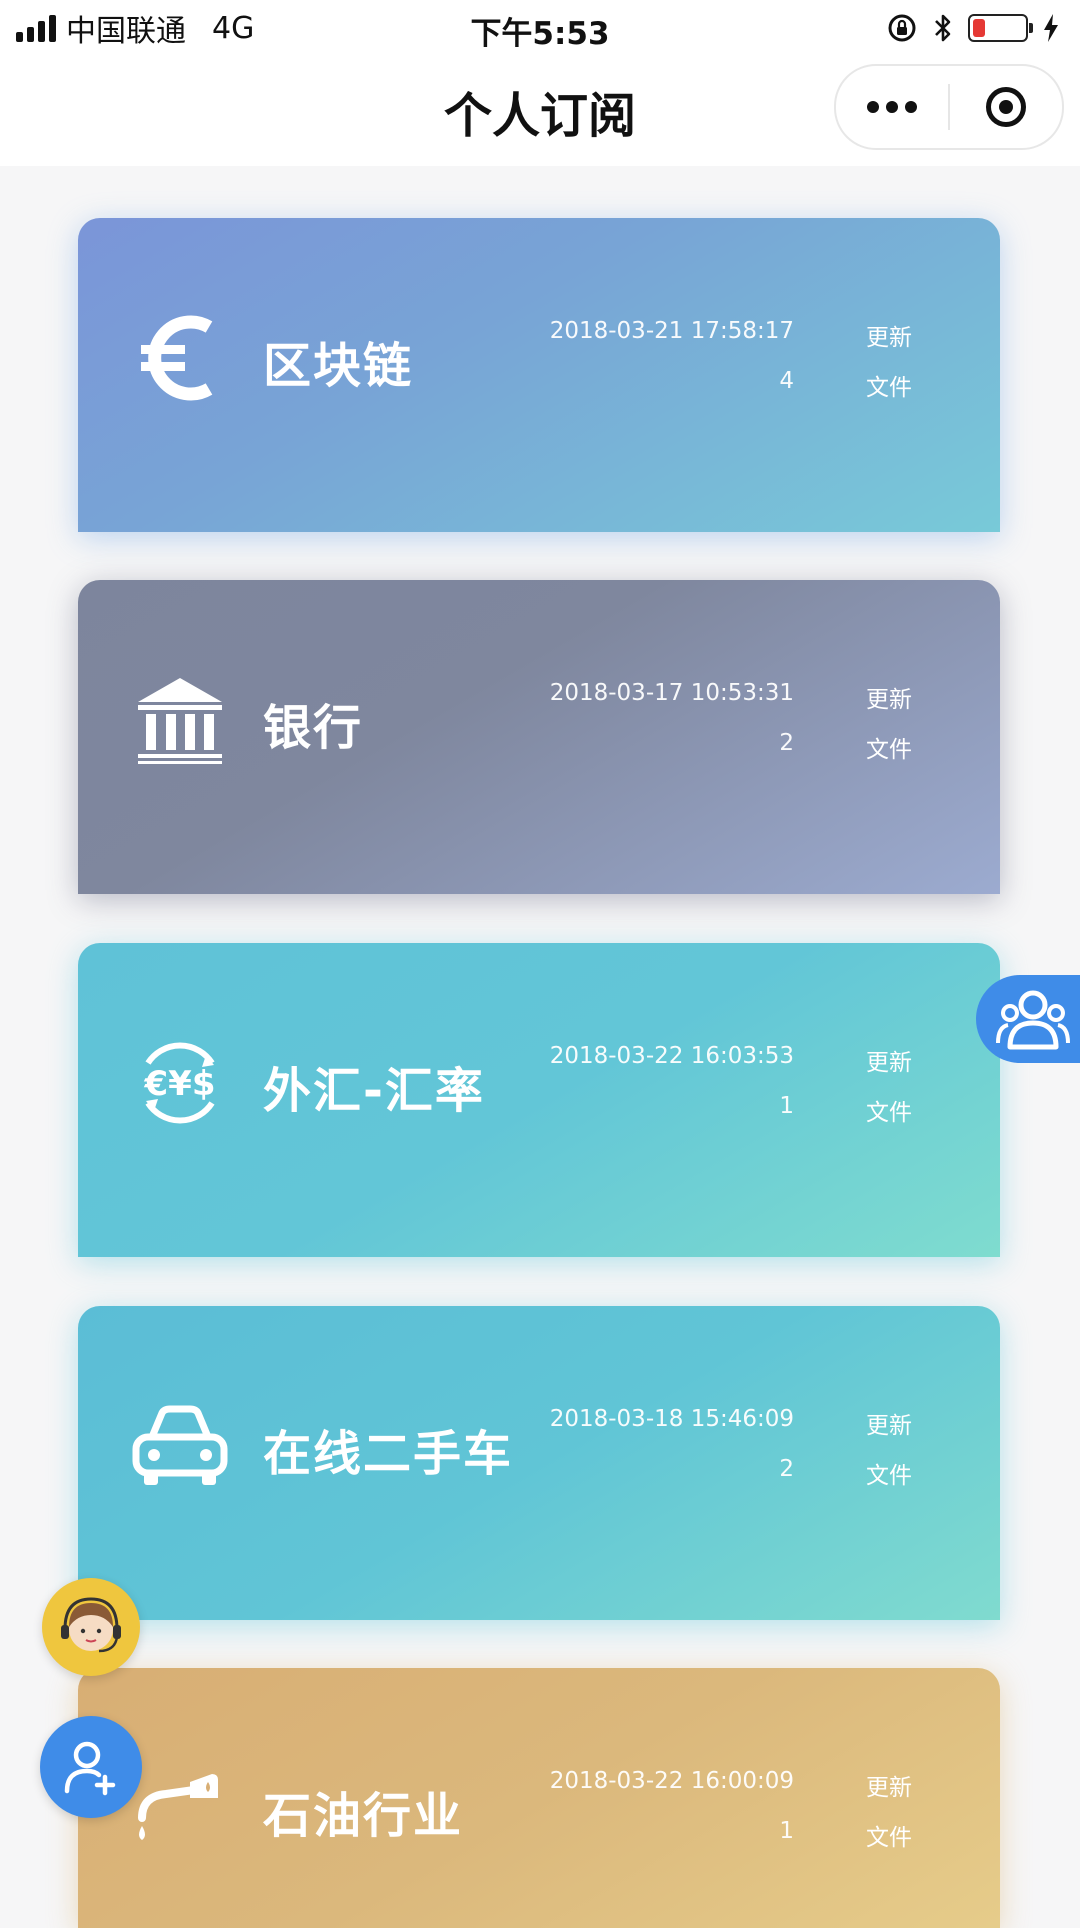 The height and width of the screenshot is (1928, 1080). I want to click on card-title: 石油行业, so click(363, 1816).